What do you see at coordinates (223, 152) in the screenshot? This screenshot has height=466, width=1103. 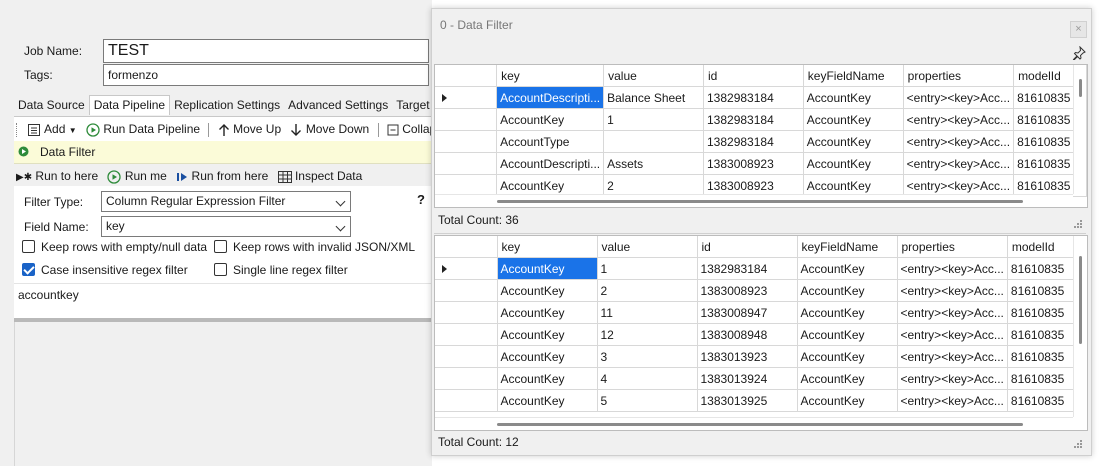 I see `pipeline-step-data-filter: Data Filter` at bounding box center [223, 152].